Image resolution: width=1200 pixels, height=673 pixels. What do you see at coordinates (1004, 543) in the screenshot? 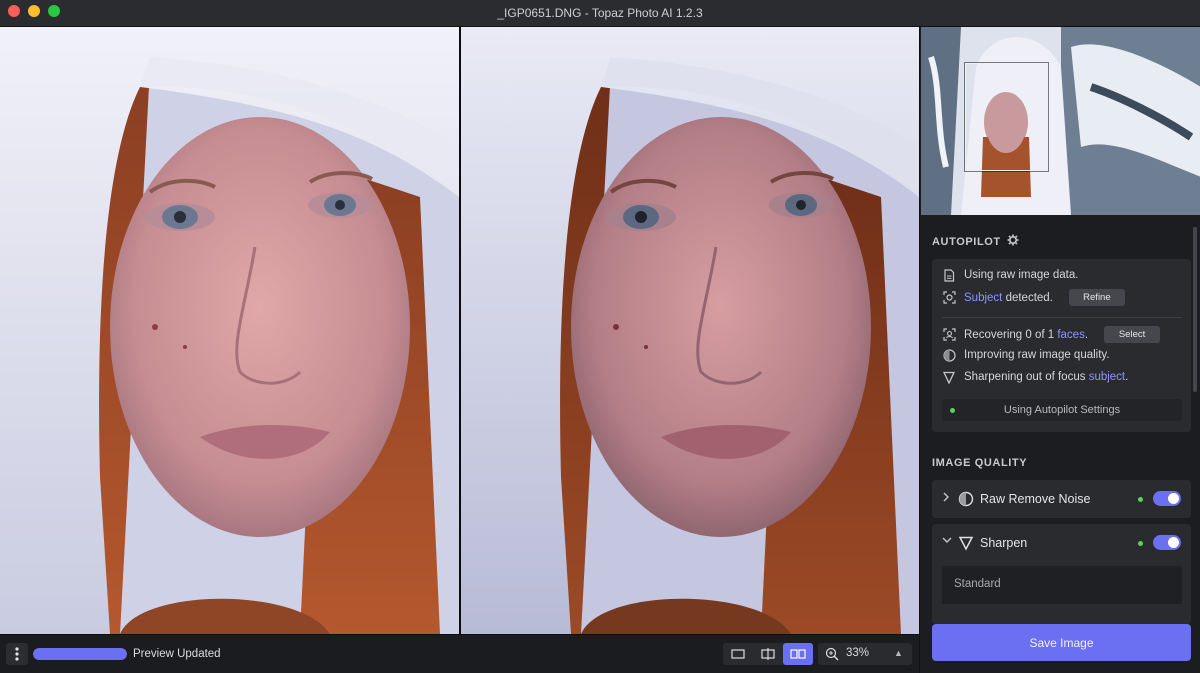
I see `filter-label: Sharpen` at bounding box center [1004, 543].